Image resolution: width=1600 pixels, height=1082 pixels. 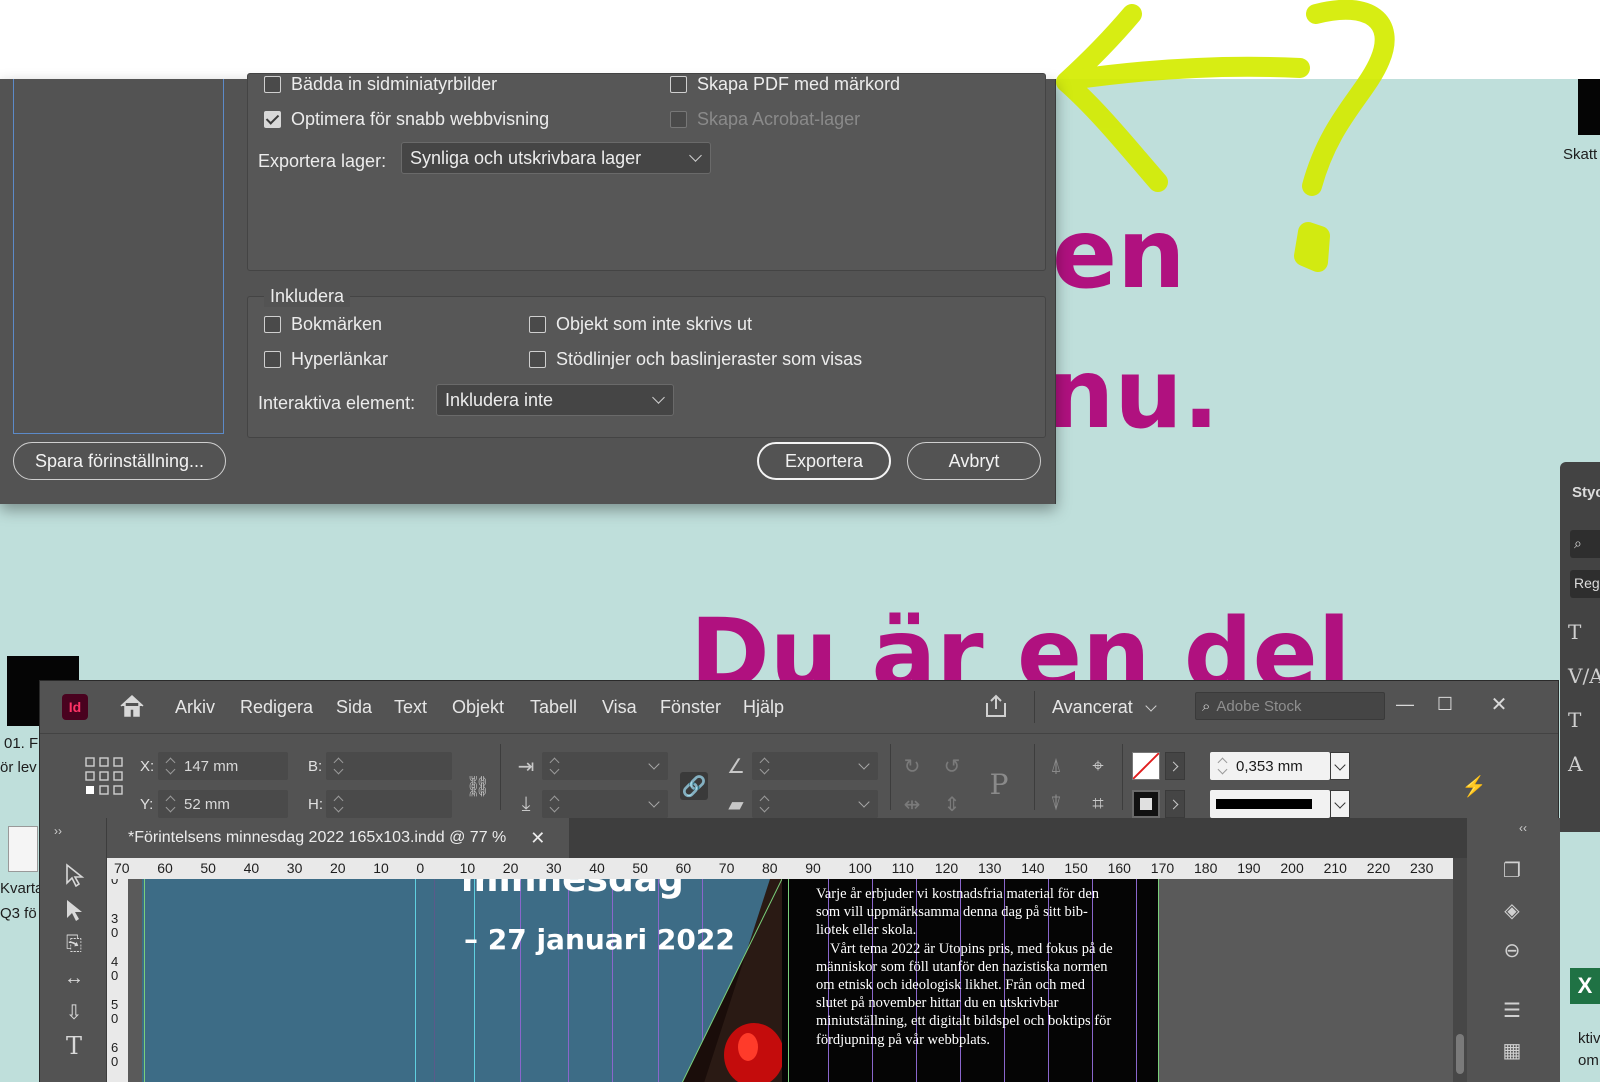 I want to click on menu-objekt: Objekt, so click(x=478, y=707).